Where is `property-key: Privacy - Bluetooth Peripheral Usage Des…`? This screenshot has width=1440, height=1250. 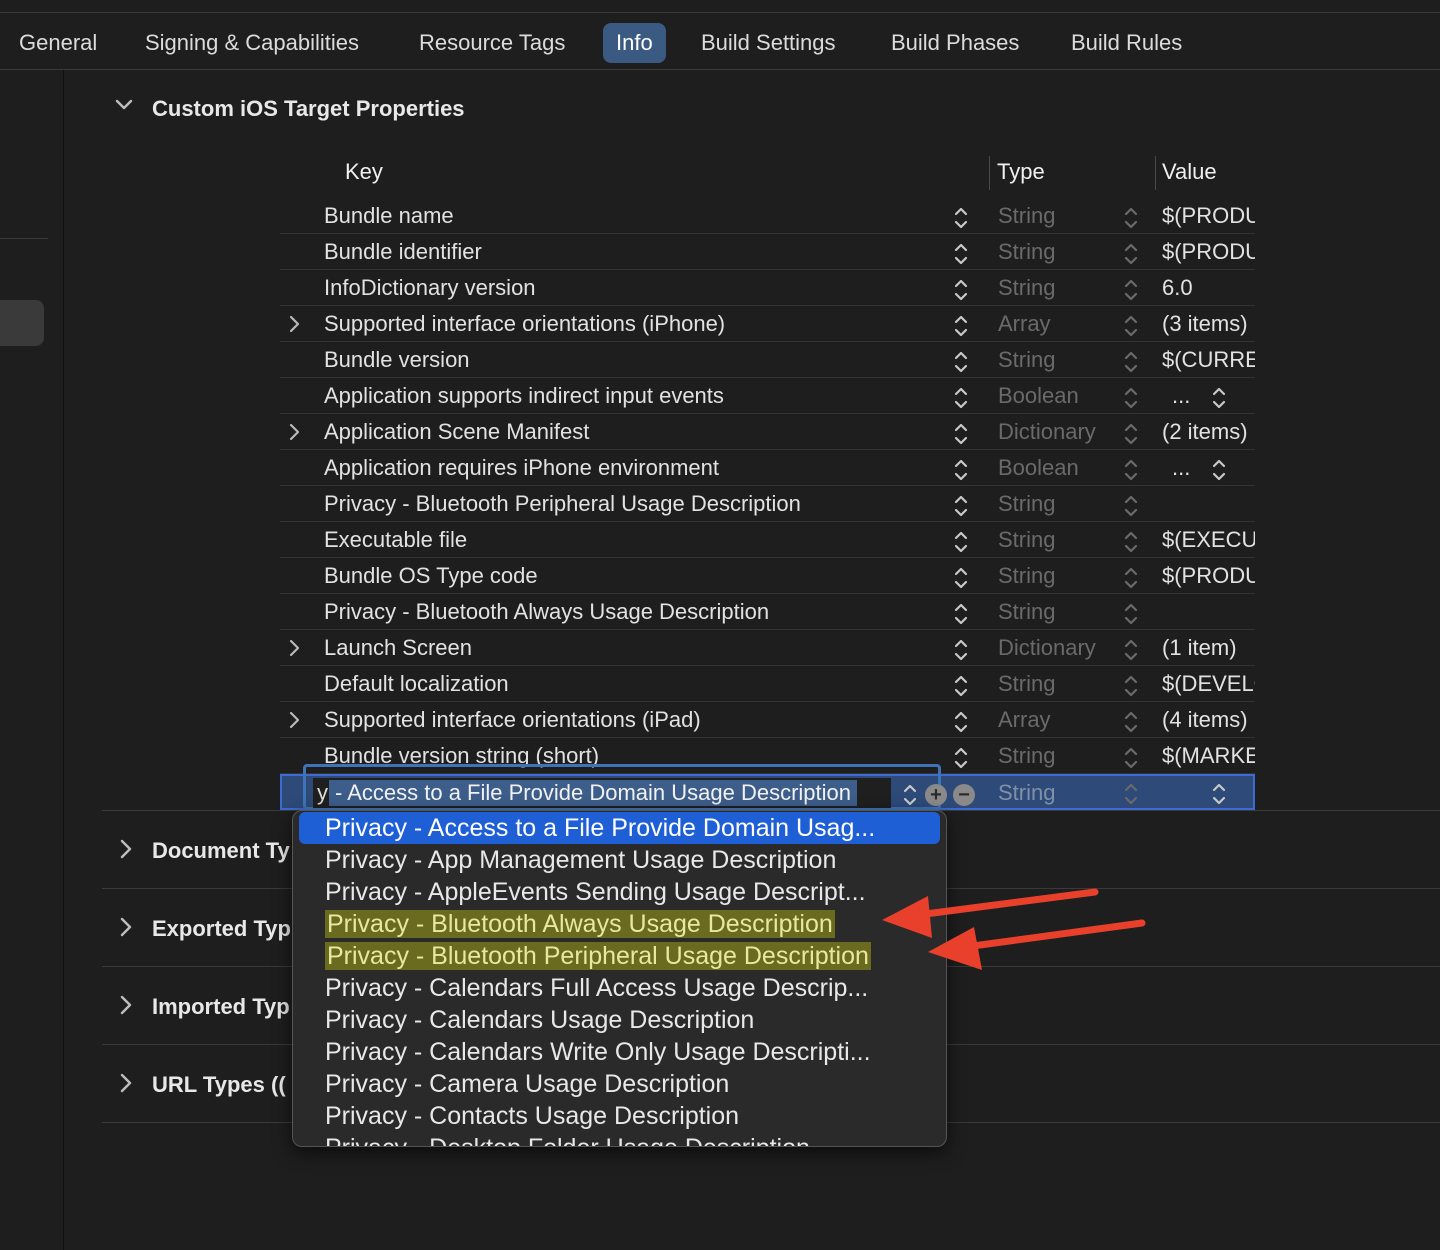
property-key: Privacy - Bluetooth Peripheral Usage Des… is located at coordinates (562, 504).